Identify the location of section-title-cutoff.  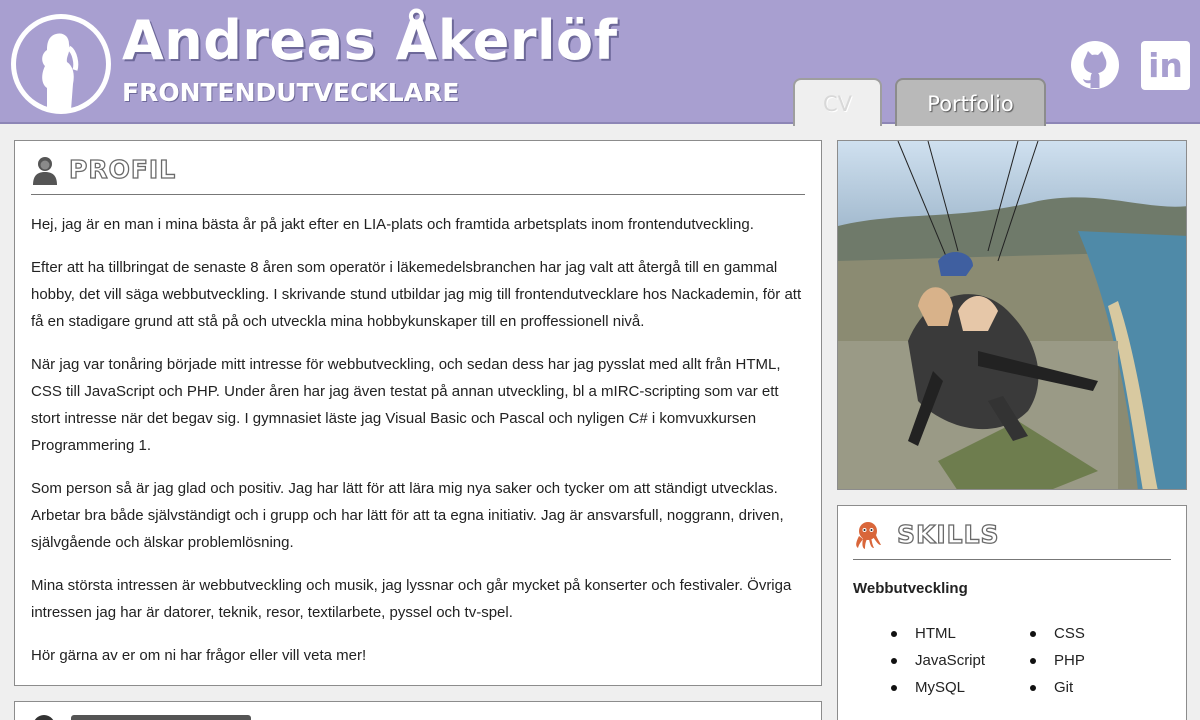
(161, 717).